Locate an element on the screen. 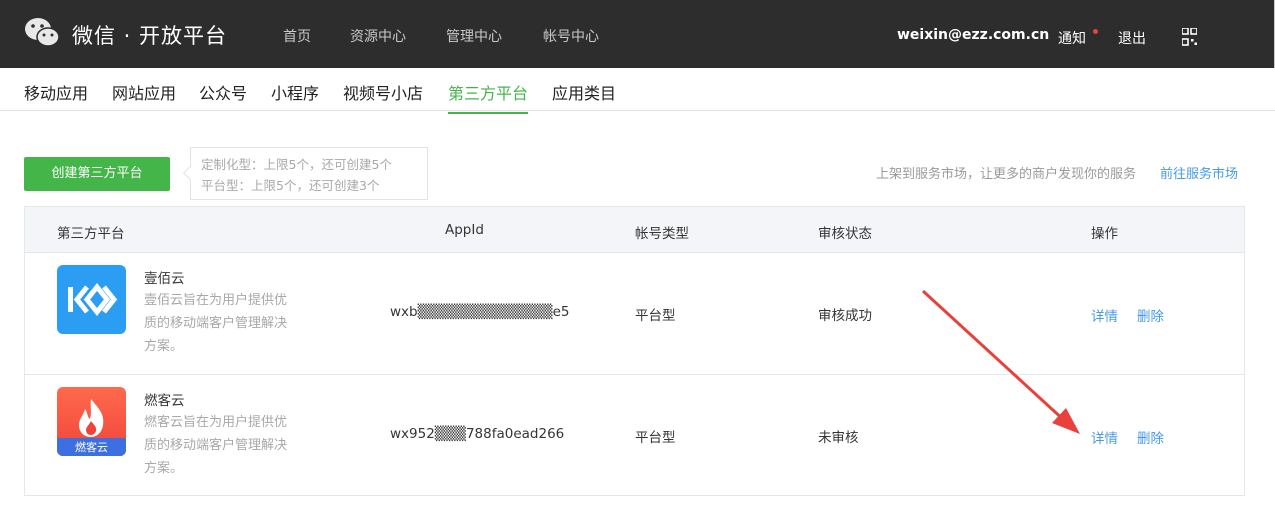 The height and width of the screenshot is (509, 1275). app-description: 燃客云旨在为用户提供优质的移动端客户管理解决方案。 is located at coordinates (216, 445).